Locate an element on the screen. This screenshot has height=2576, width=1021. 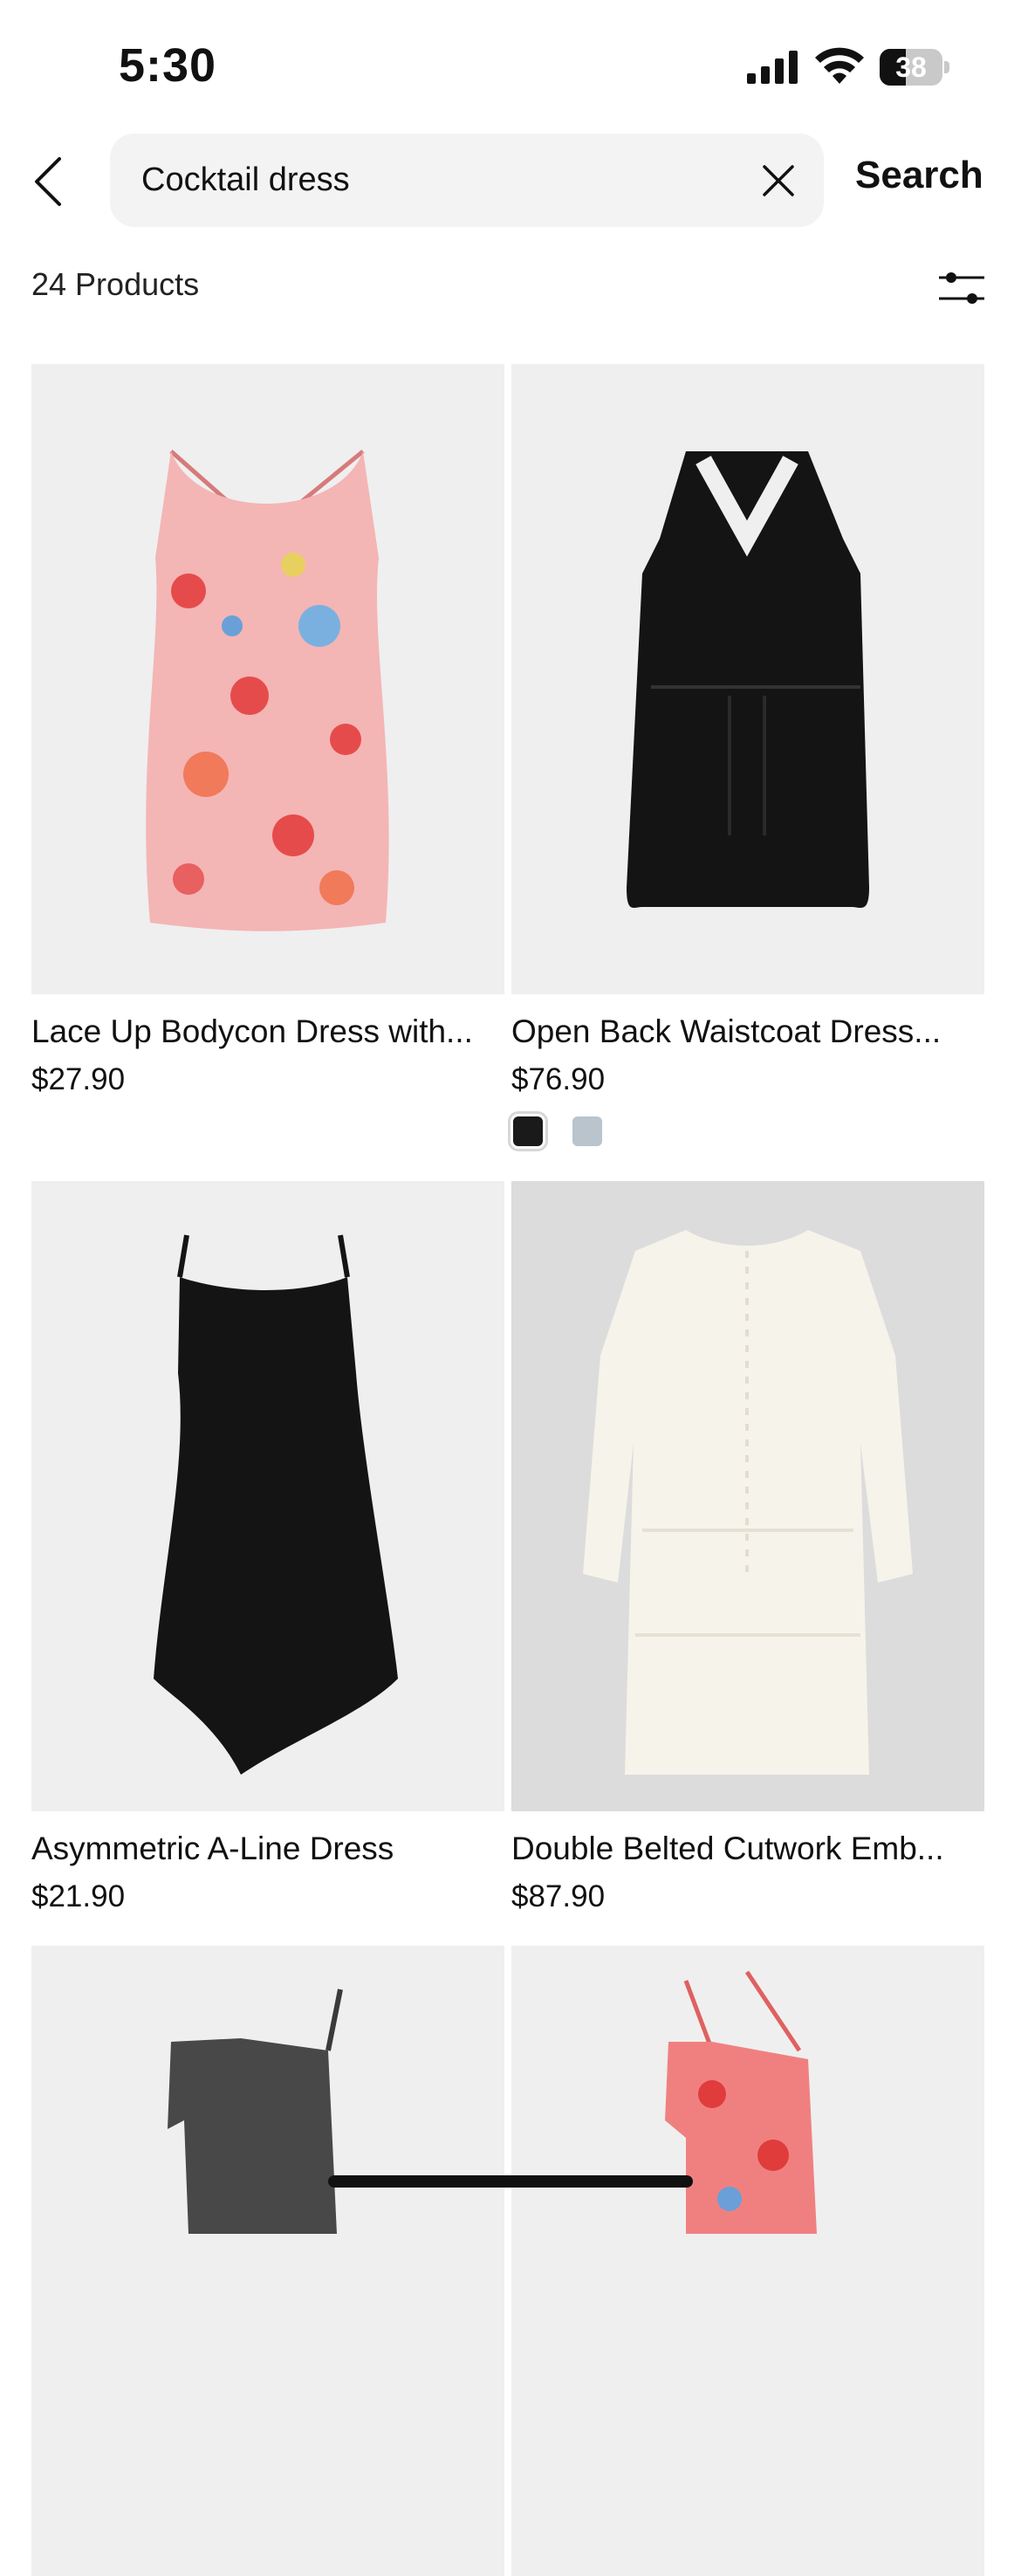
dark-one-shoulder-dress-image is located at coordinates (255, 2111).